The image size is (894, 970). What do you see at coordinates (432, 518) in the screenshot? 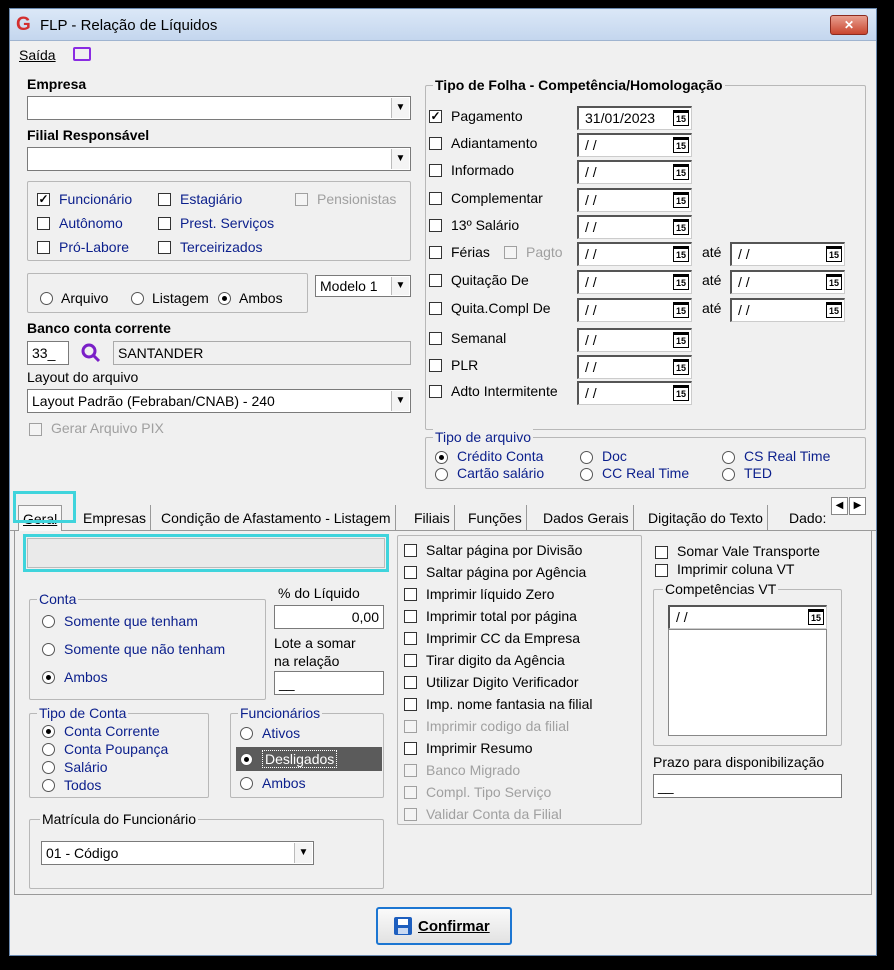
I see `tab-filiais: Filiais` at bounding box center [432, 518].